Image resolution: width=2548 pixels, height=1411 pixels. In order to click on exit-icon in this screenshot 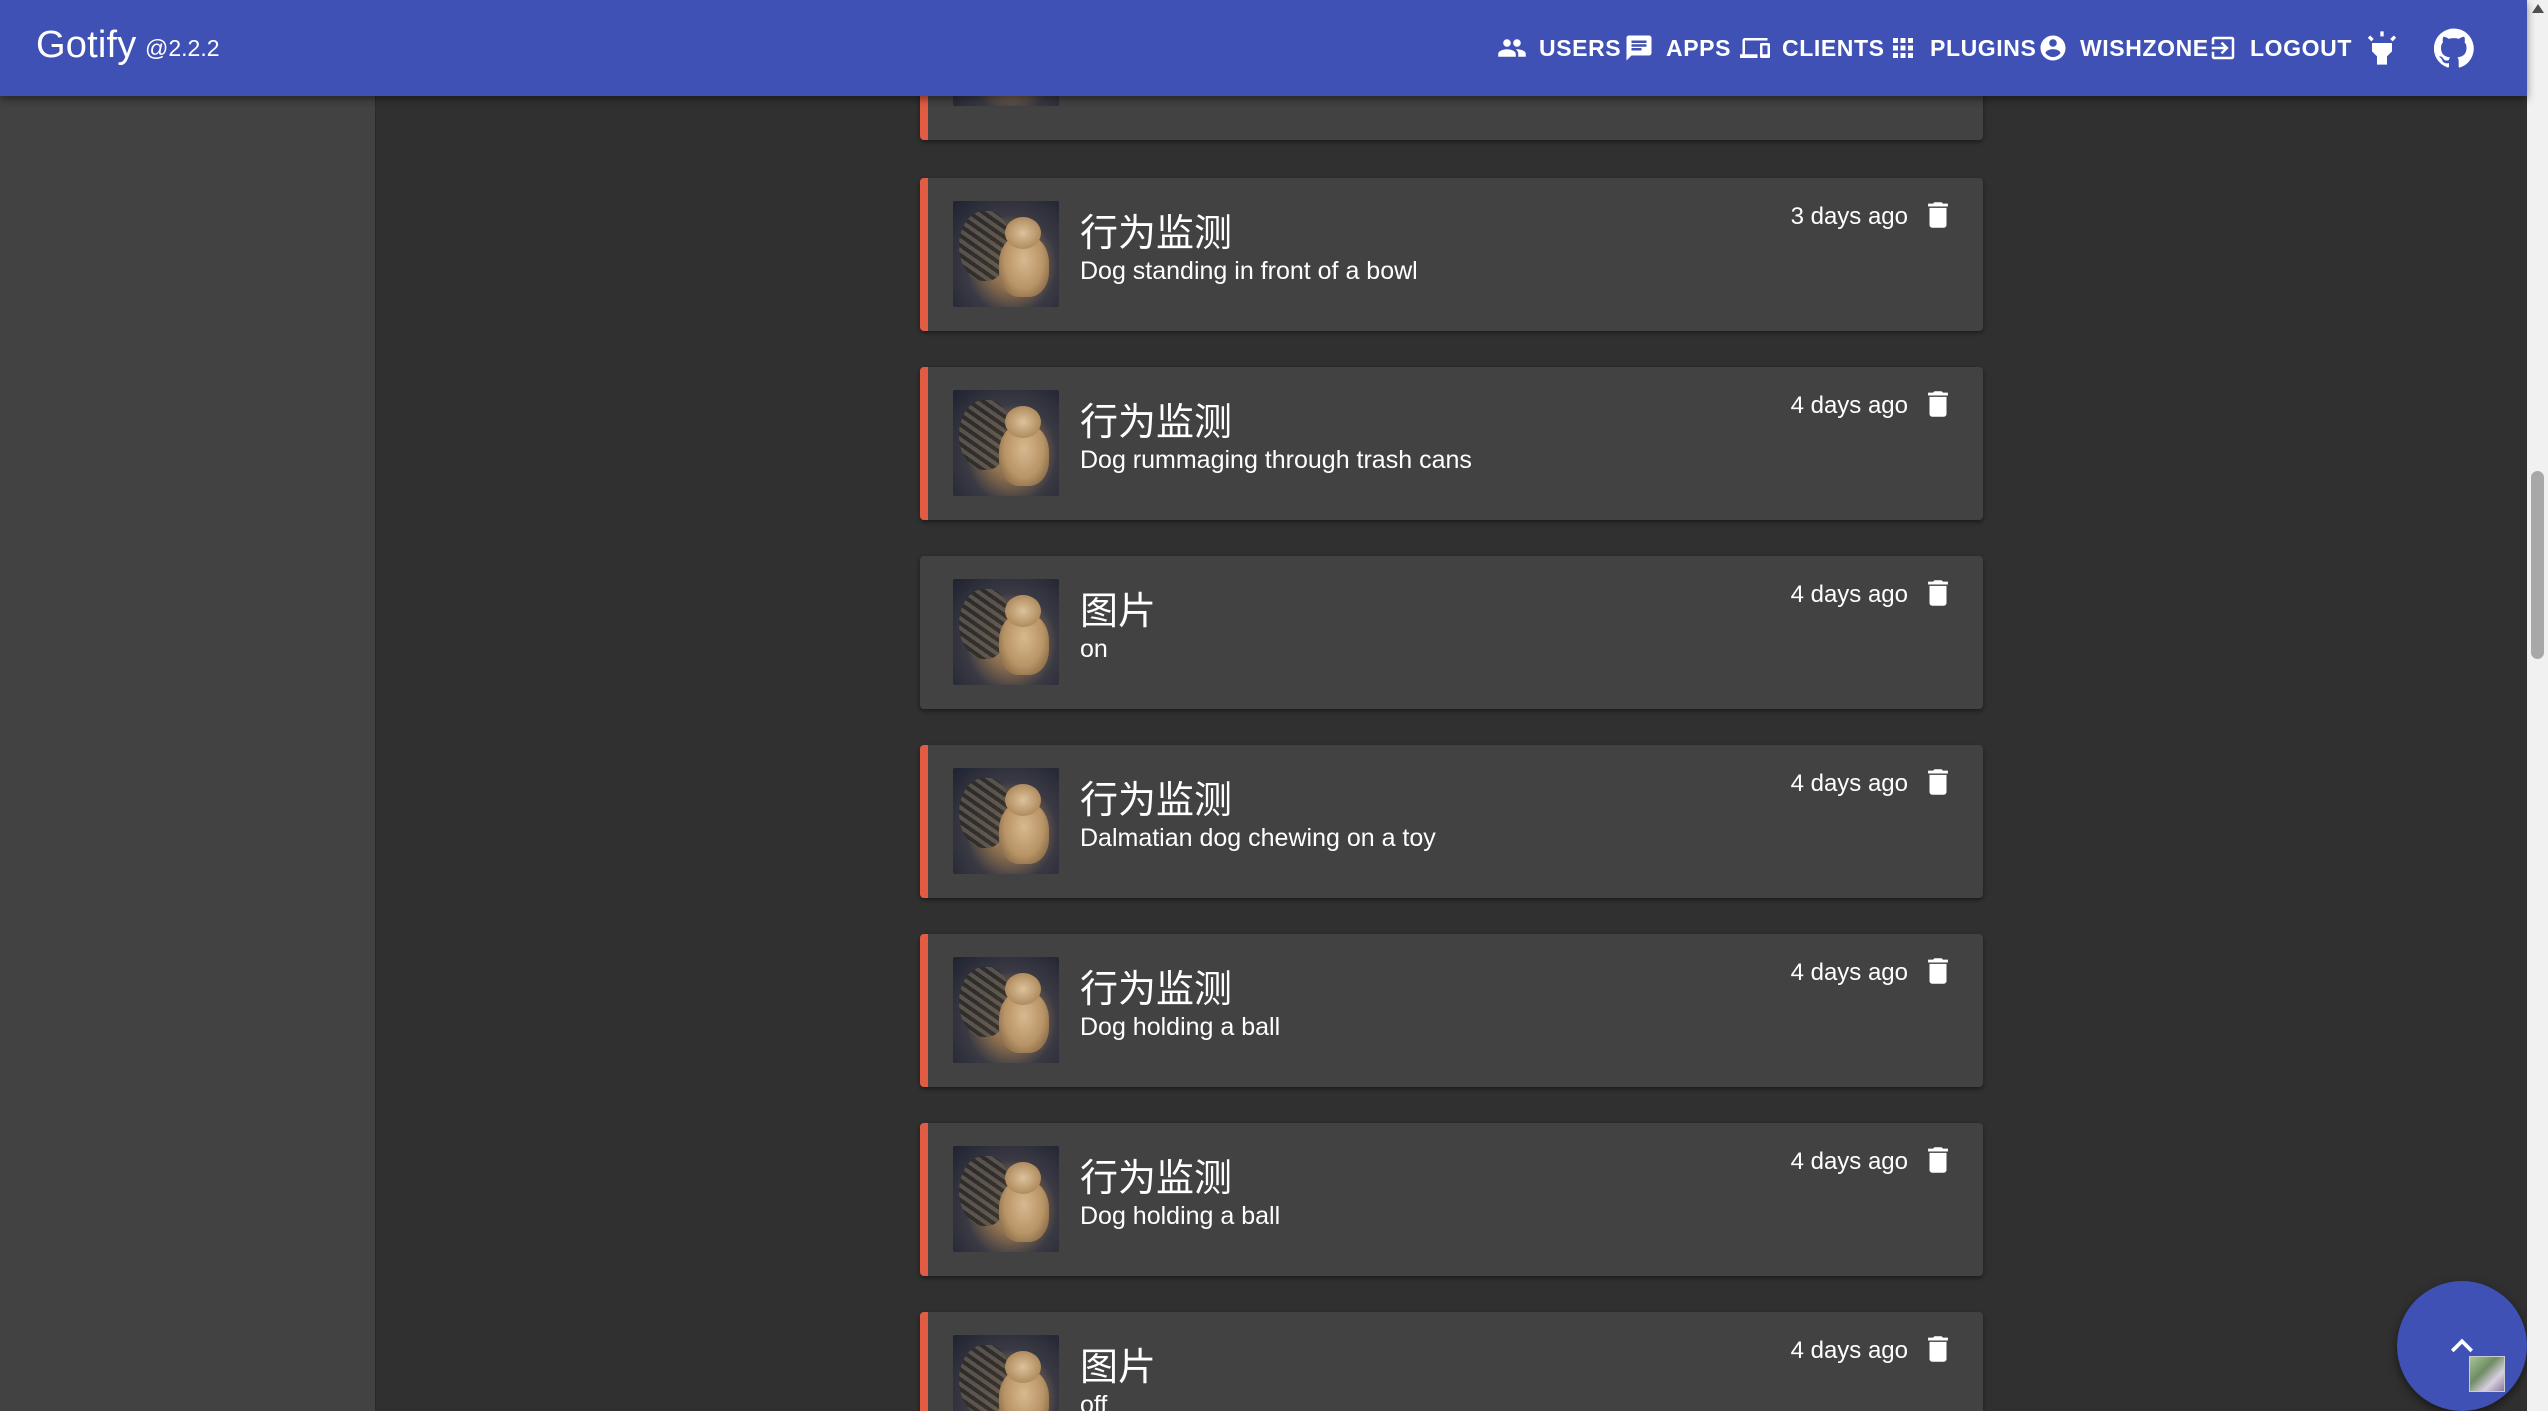, I will do `click(2223, 48)`.